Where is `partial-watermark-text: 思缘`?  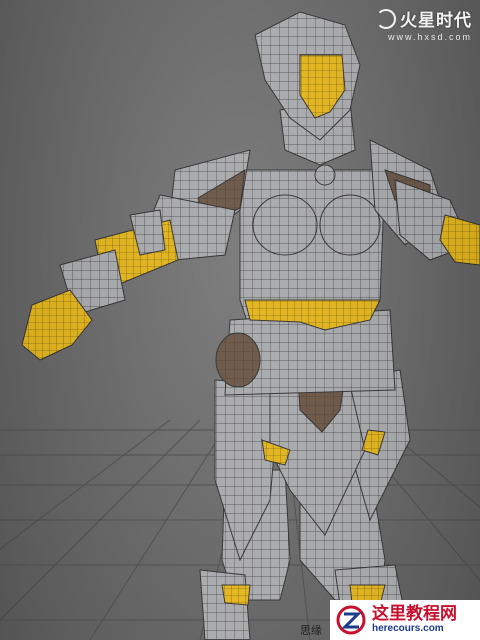 partial-watermark-text: 思缘 is located at coordinates (311, 630).